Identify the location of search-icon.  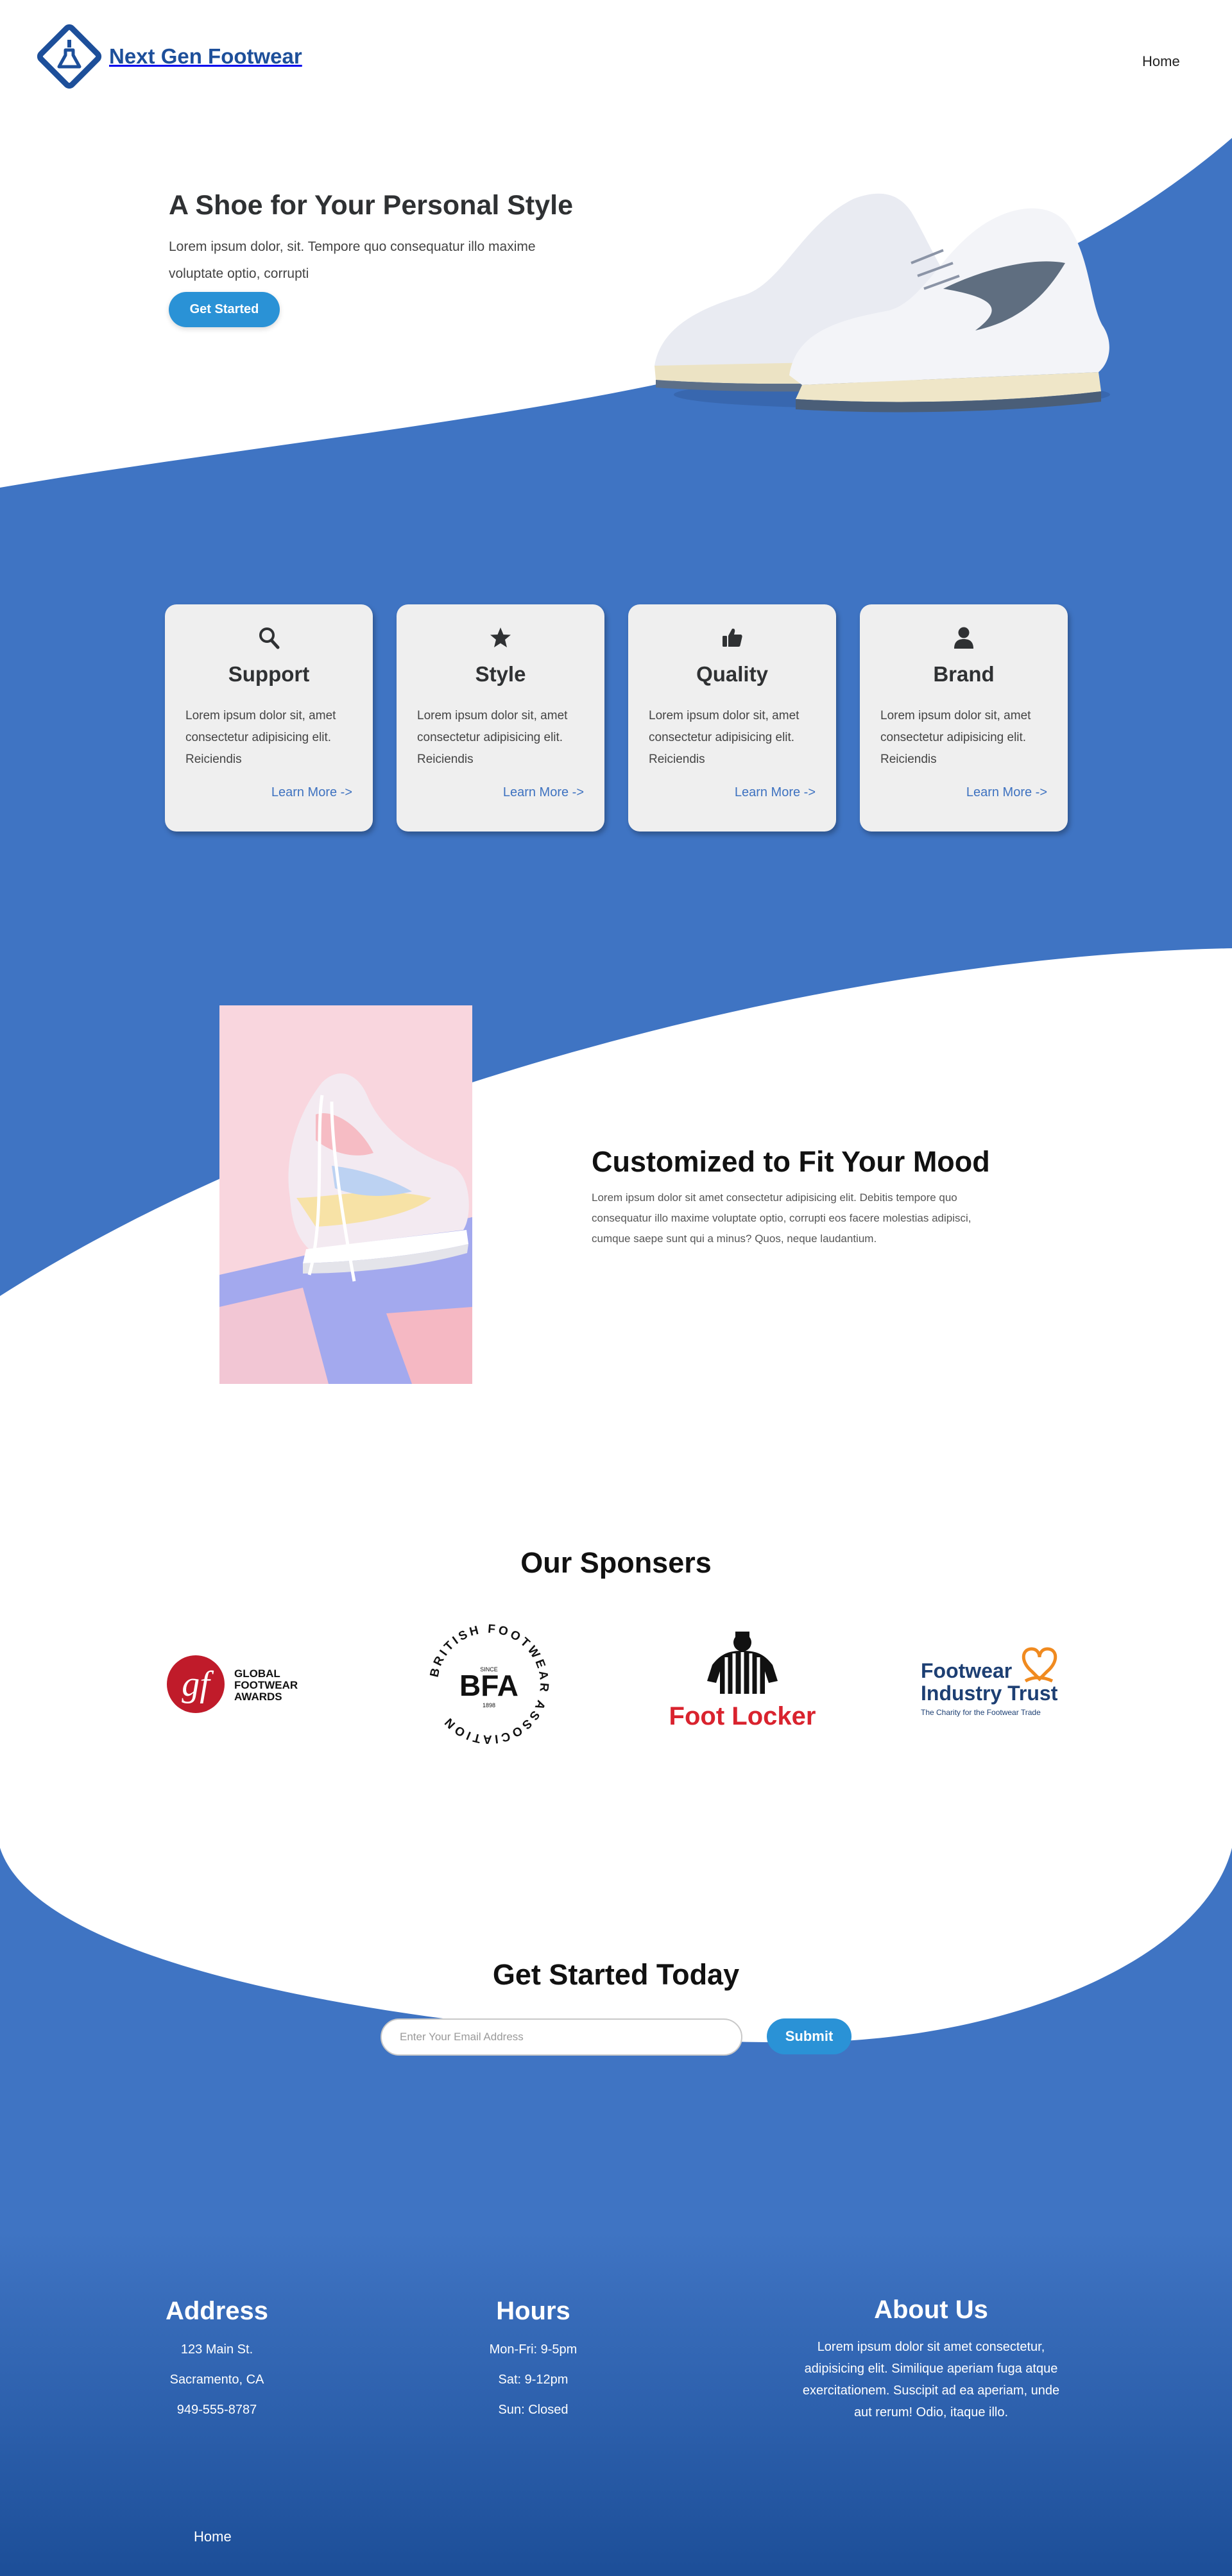
(269, 638).